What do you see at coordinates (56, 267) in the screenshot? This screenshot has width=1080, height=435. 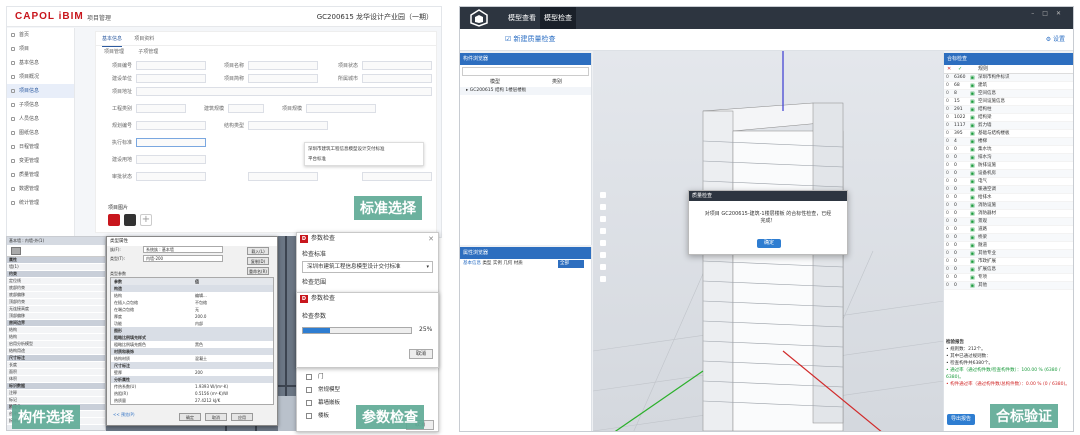 I see `property-row: 墙(1)` at bounding box center [56, 267].